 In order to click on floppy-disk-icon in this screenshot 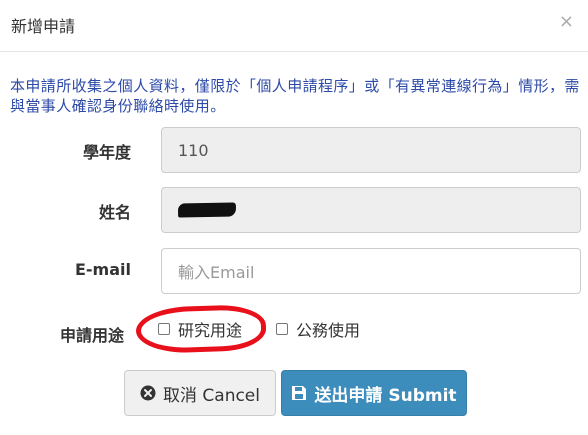, I will do `click(299, 393)`.